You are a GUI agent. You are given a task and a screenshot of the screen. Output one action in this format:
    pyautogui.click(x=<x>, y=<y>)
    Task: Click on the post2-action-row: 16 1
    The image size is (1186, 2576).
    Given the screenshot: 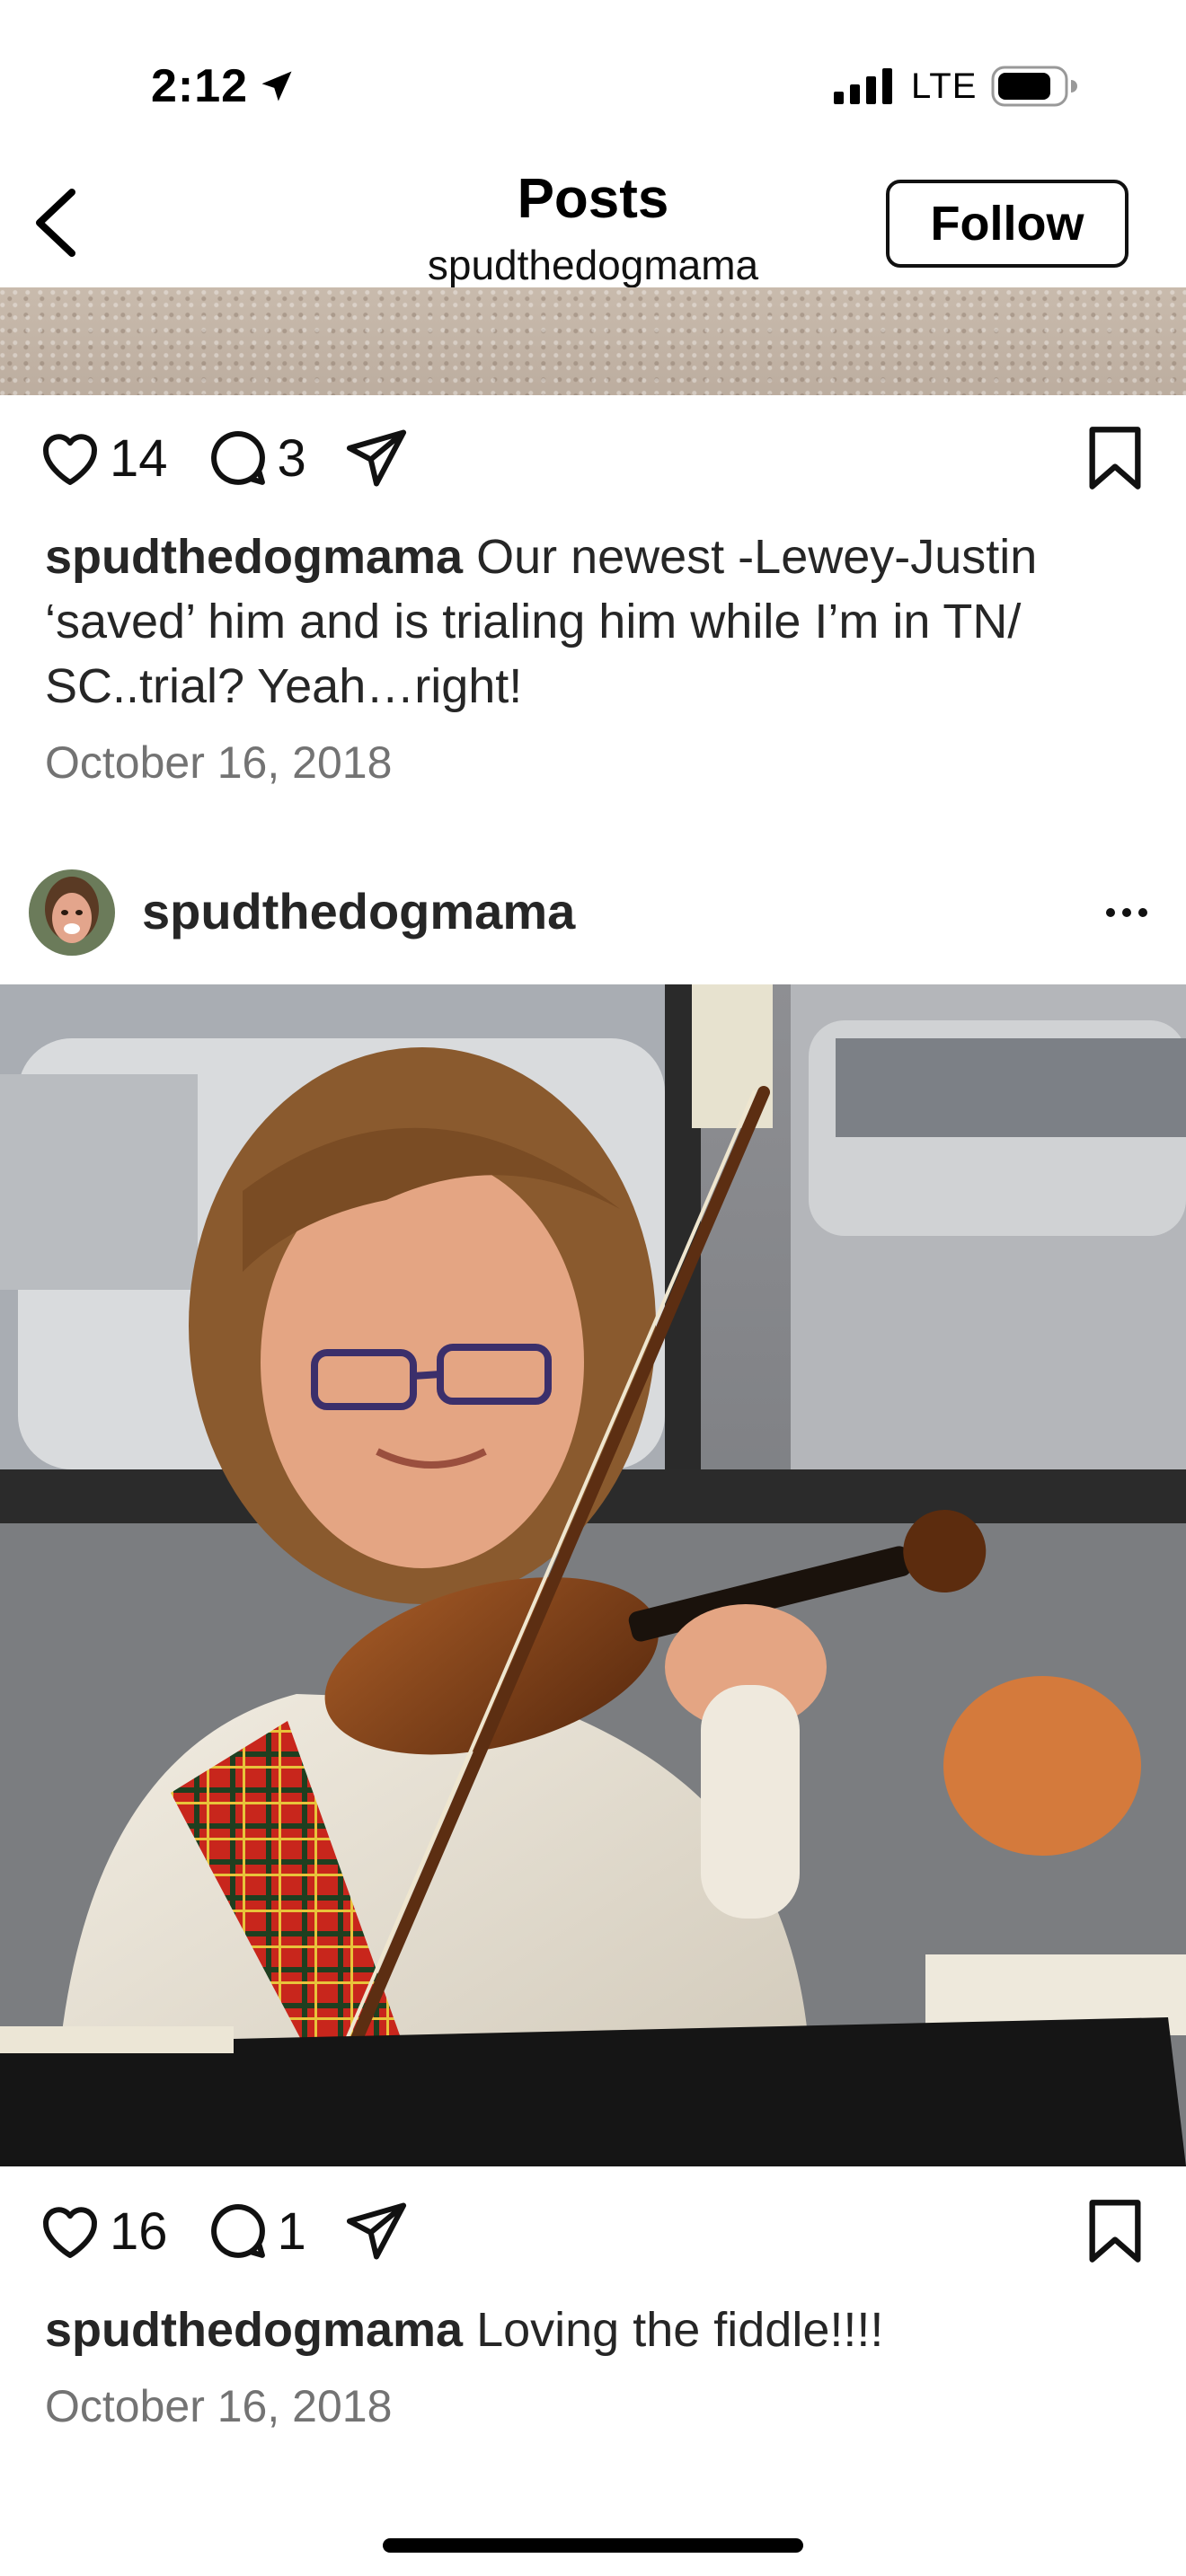 What is the action you would take?
    pyautogui.click(x=223, y=2231)
    